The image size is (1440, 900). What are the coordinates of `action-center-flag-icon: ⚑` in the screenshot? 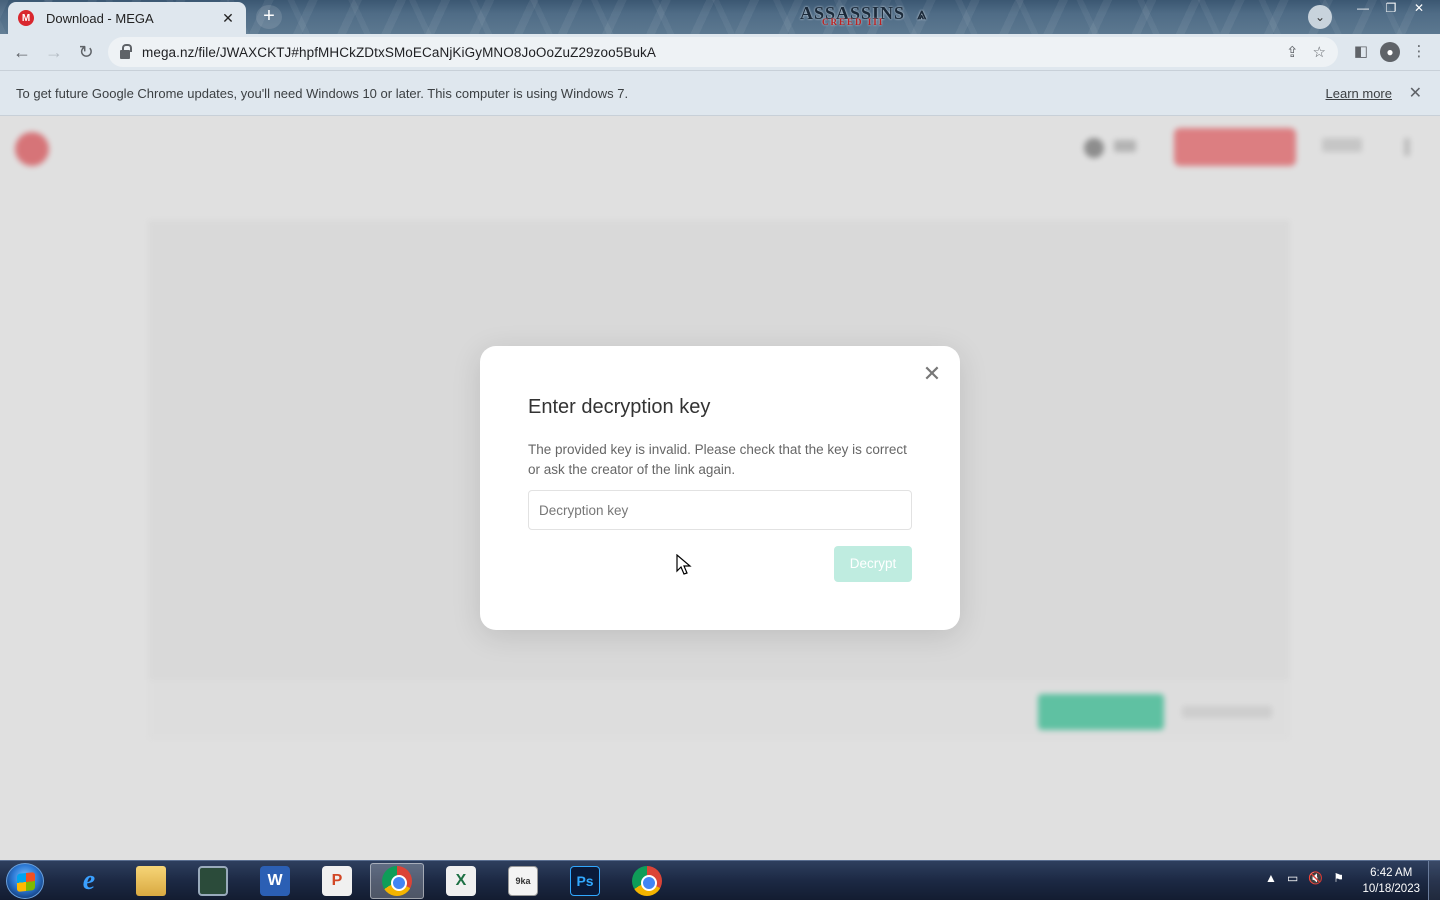 It's located at (1338, 878).